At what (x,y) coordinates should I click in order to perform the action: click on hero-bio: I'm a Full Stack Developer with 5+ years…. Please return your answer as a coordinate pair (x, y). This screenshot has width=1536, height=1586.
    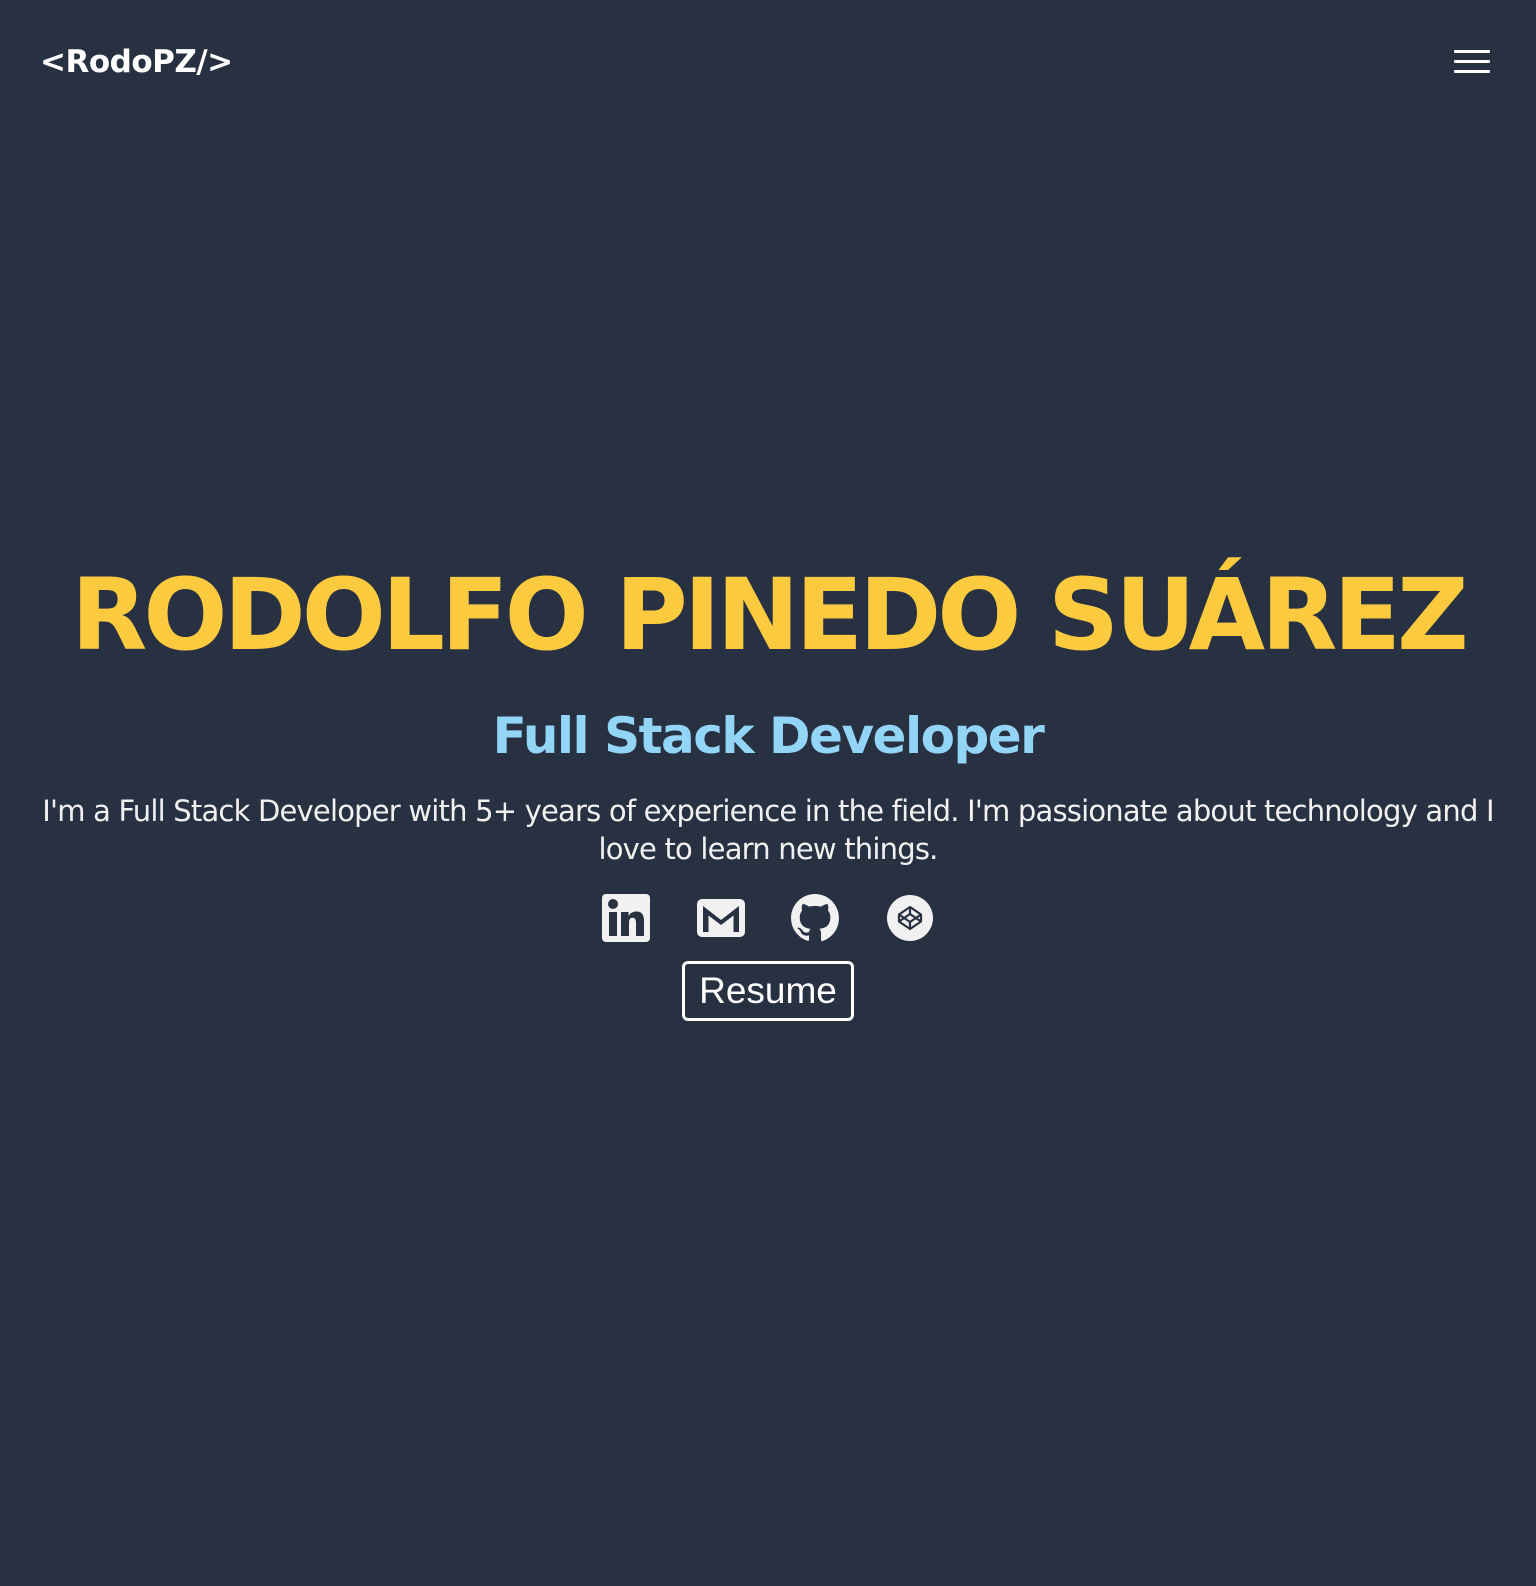
    Looking at the image, I should click on (768, 830).